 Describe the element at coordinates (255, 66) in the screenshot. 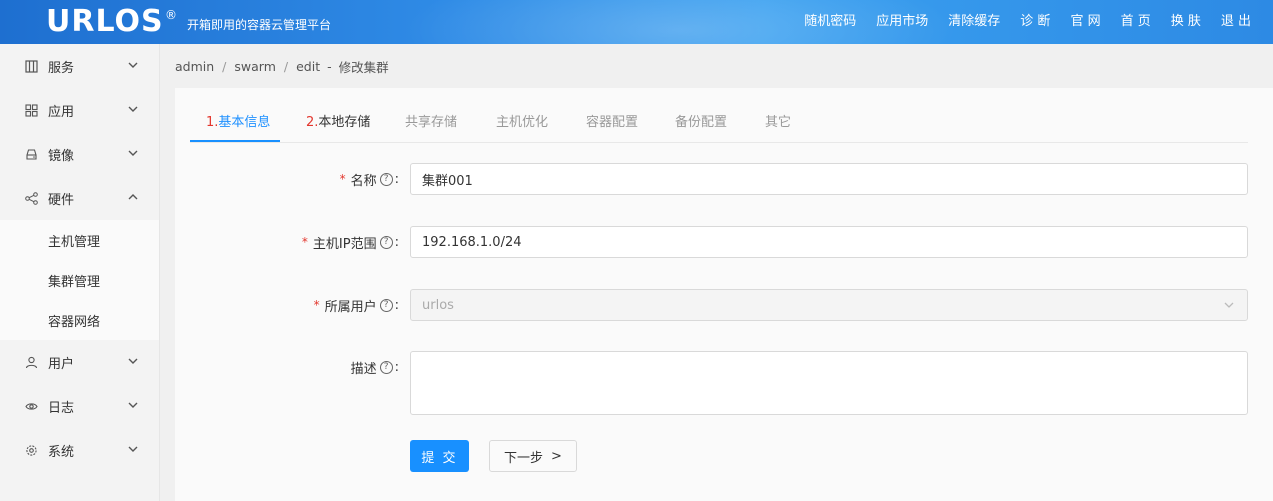

I see `breadcrumb-swarm: swarm` at that location.